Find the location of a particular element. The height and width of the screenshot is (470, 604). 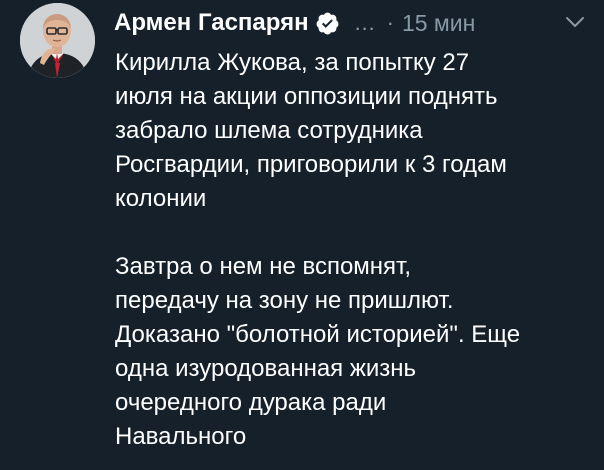

avatar is located at coordinates (57, 40).